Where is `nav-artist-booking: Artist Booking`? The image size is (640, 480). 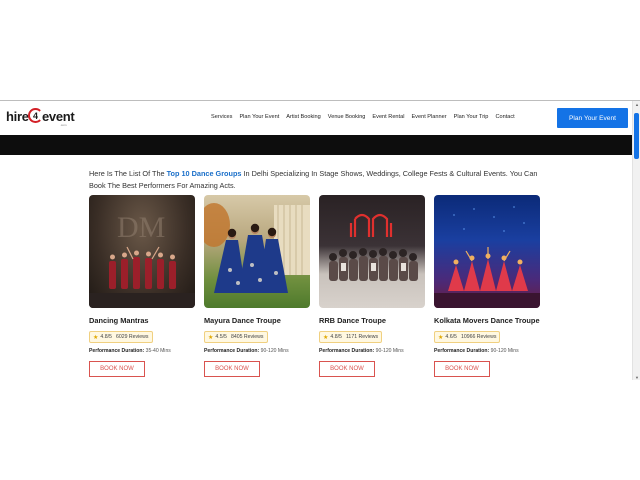
nav-artist-booking: Artist Booking is located at coordinates (303, 117).